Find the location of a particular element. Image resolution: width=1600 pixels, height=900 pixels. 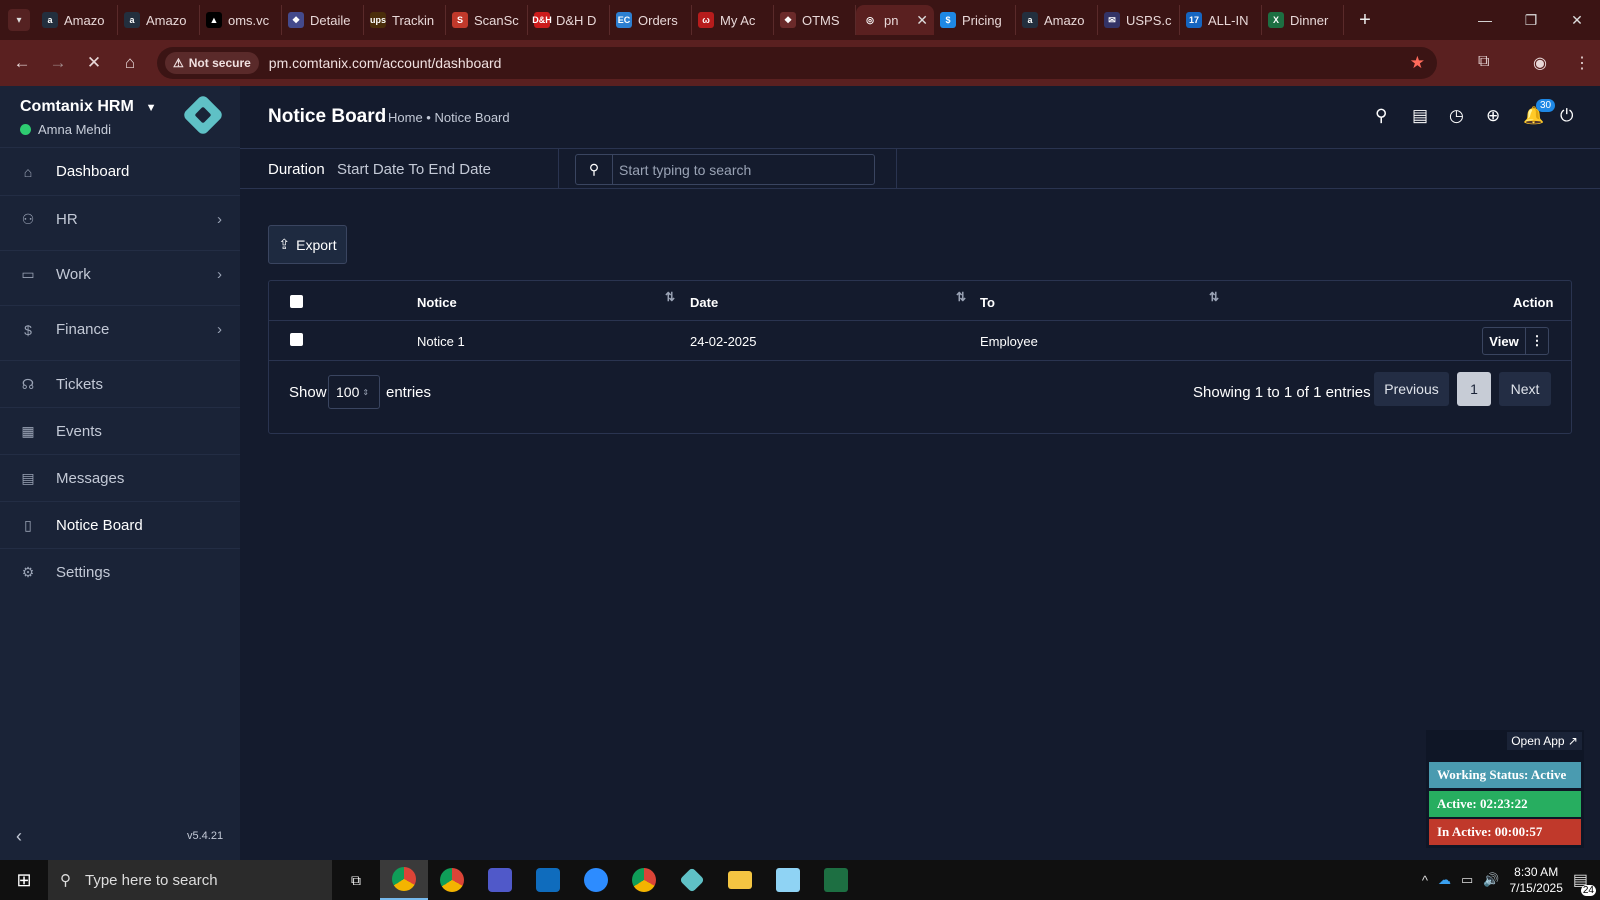

oms-icon: ▲ is located at coordinates (214, 20).